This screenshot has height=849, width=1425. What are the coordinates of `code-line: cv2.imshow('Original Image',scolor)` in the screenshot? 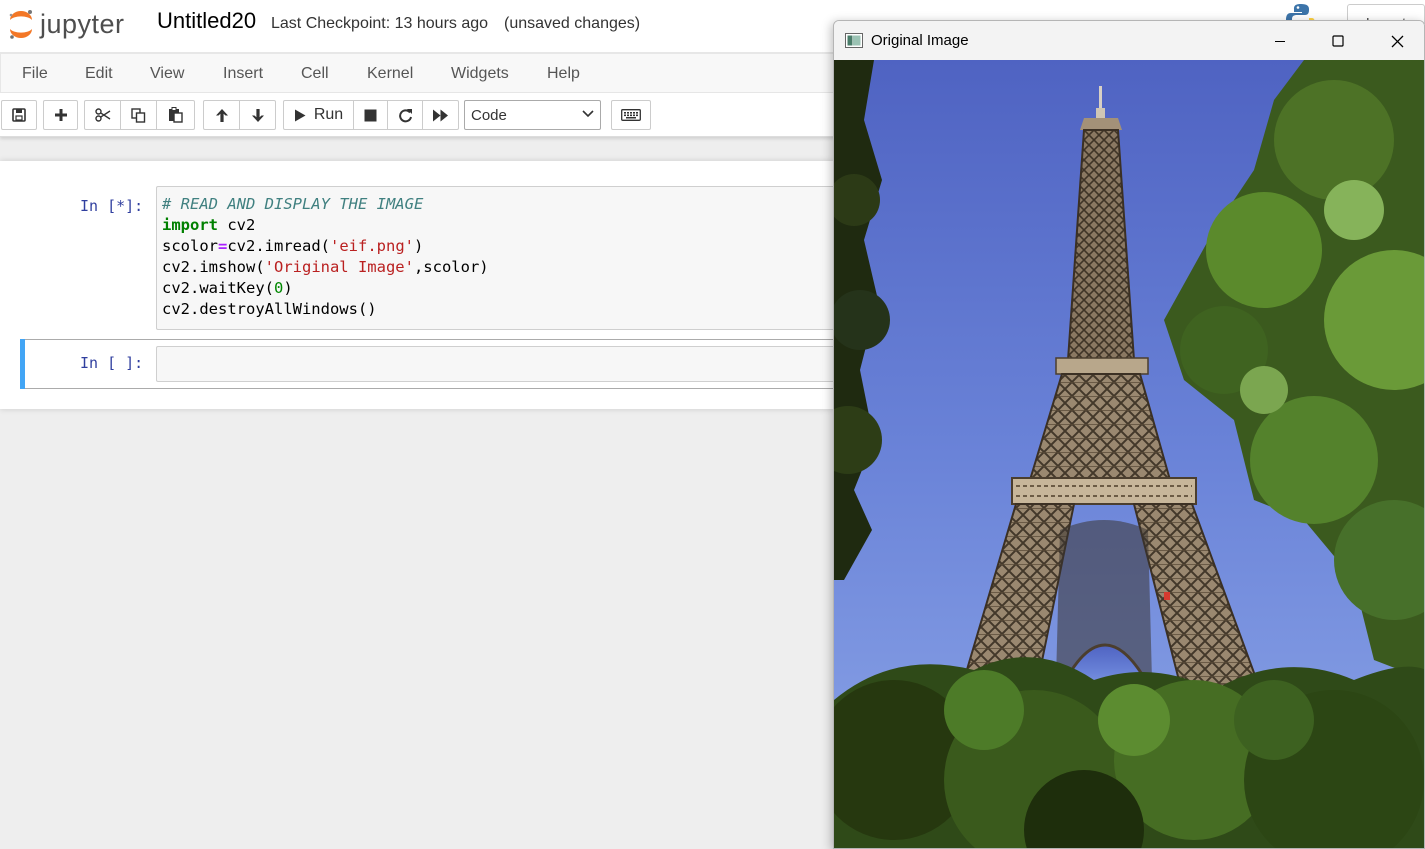 It's located at (325, 267).